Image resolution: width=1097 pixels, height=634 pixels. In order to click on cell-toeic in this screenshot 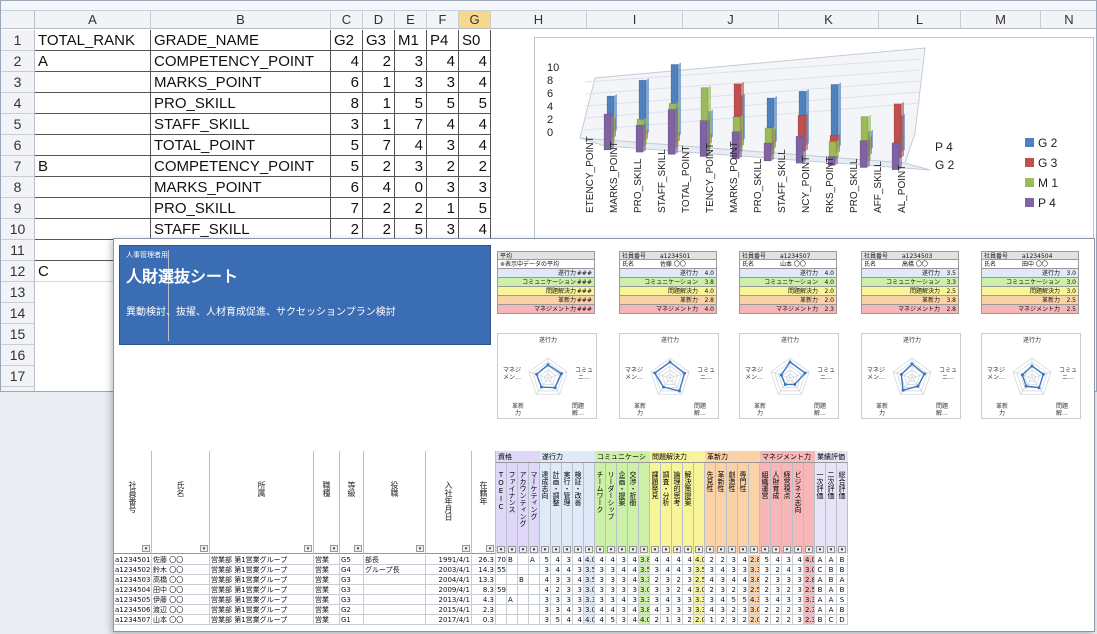, I will do `click(501, 580)`.